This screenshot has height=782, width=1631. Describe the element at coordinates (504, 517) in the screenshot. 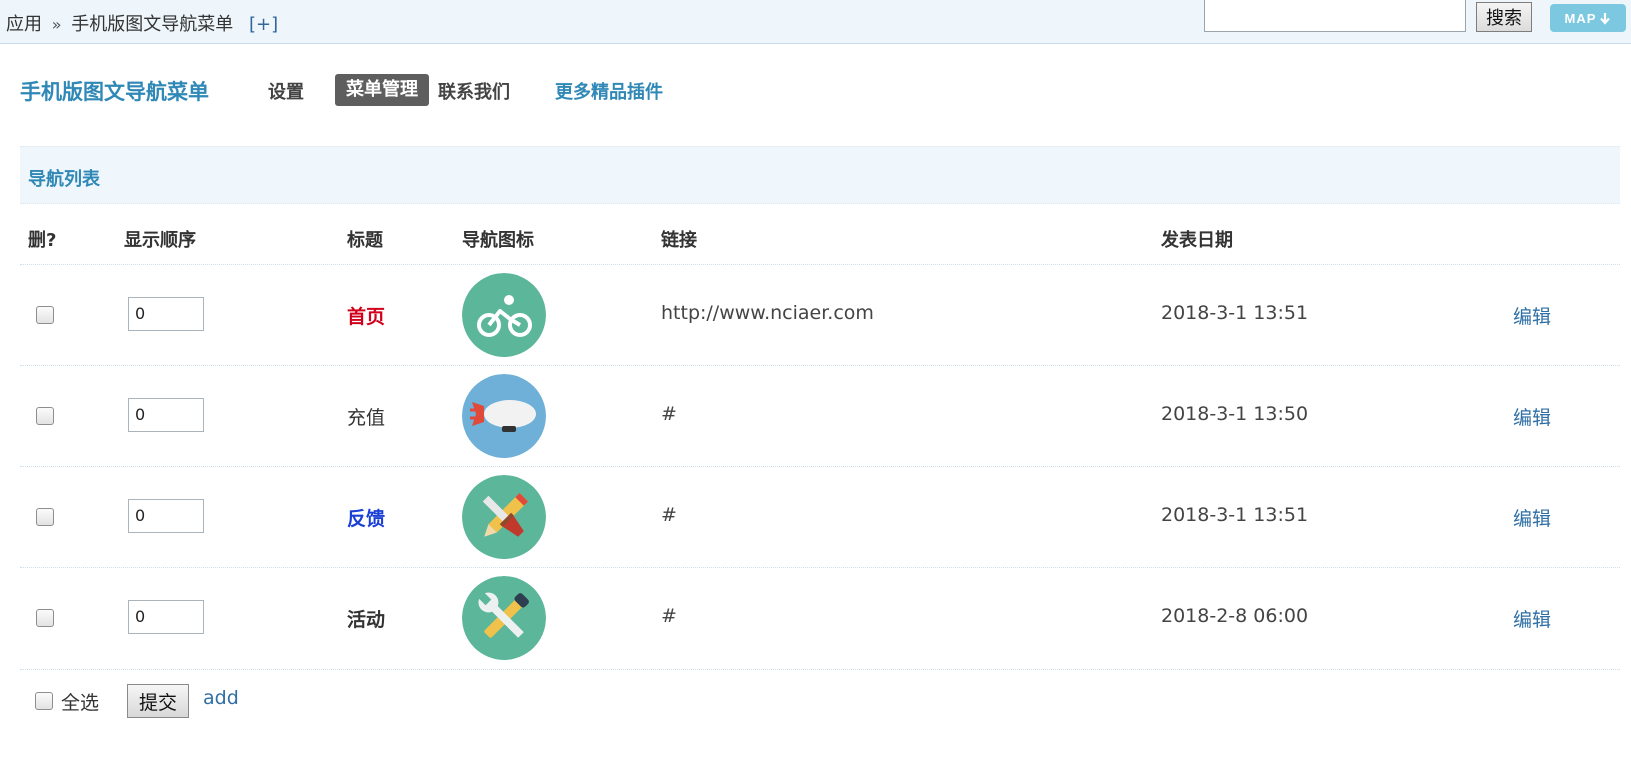

I see `pencil-brush-icon` at that location.